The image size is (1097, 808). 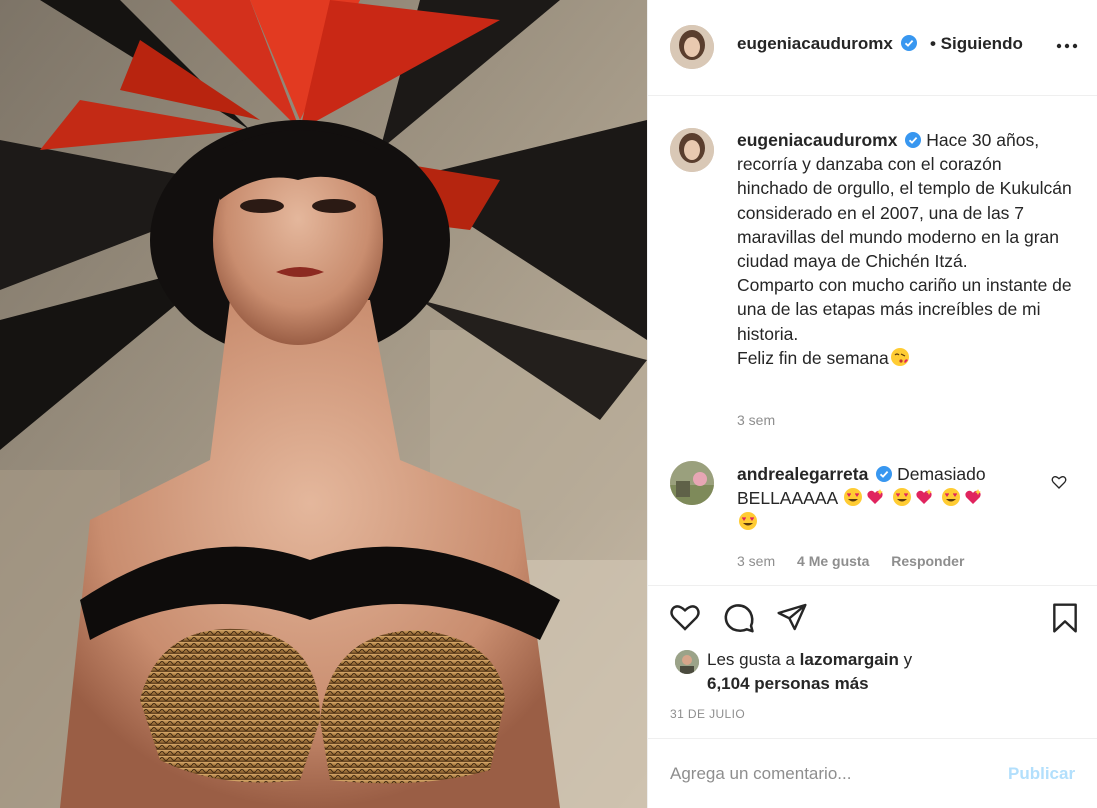 What do you see at coordinates (908, 659) in the screenshot?
I see `likes-conjunction: y` at bounding box center [908, 659].